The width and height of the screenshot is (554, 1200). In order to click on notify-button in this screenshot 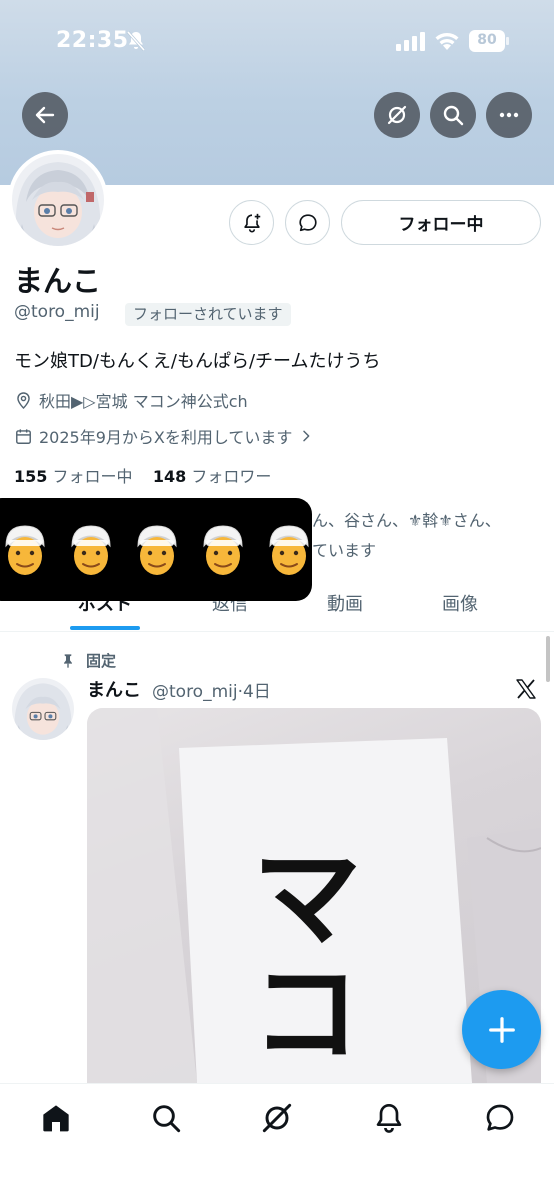, I will do `click(251, 222)`.